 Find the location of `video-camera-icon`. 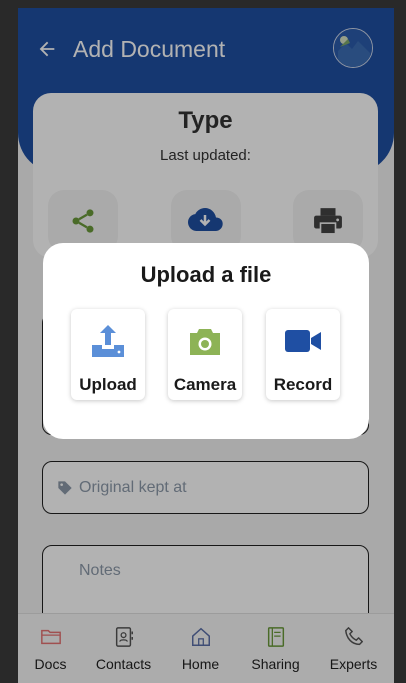

video-camera-icon is located at coordinates (303, 341).